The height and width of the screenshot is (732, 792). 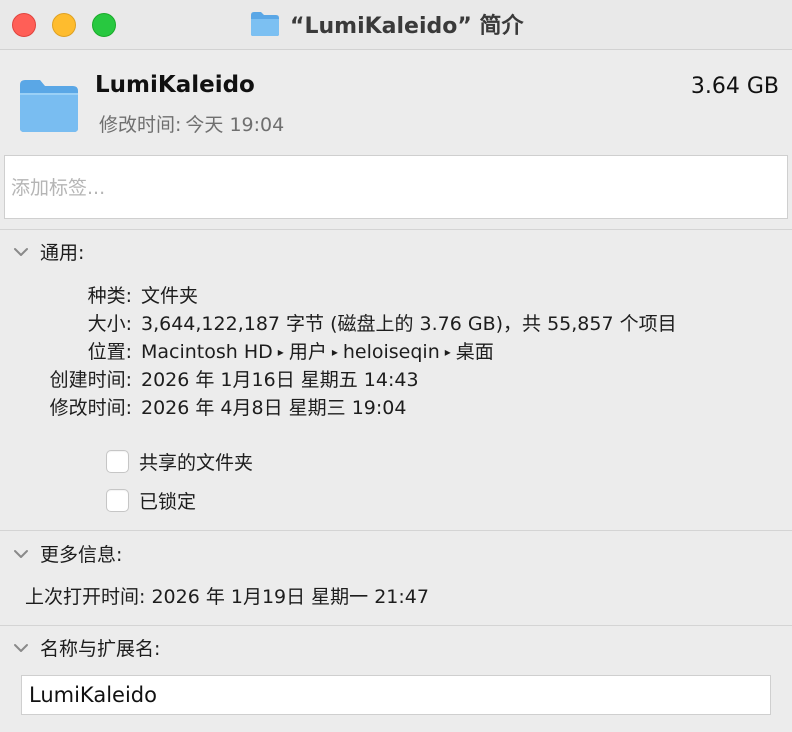 I want to click on more-info-section-toggle: 更多信息:, so click(x=67, y=553).